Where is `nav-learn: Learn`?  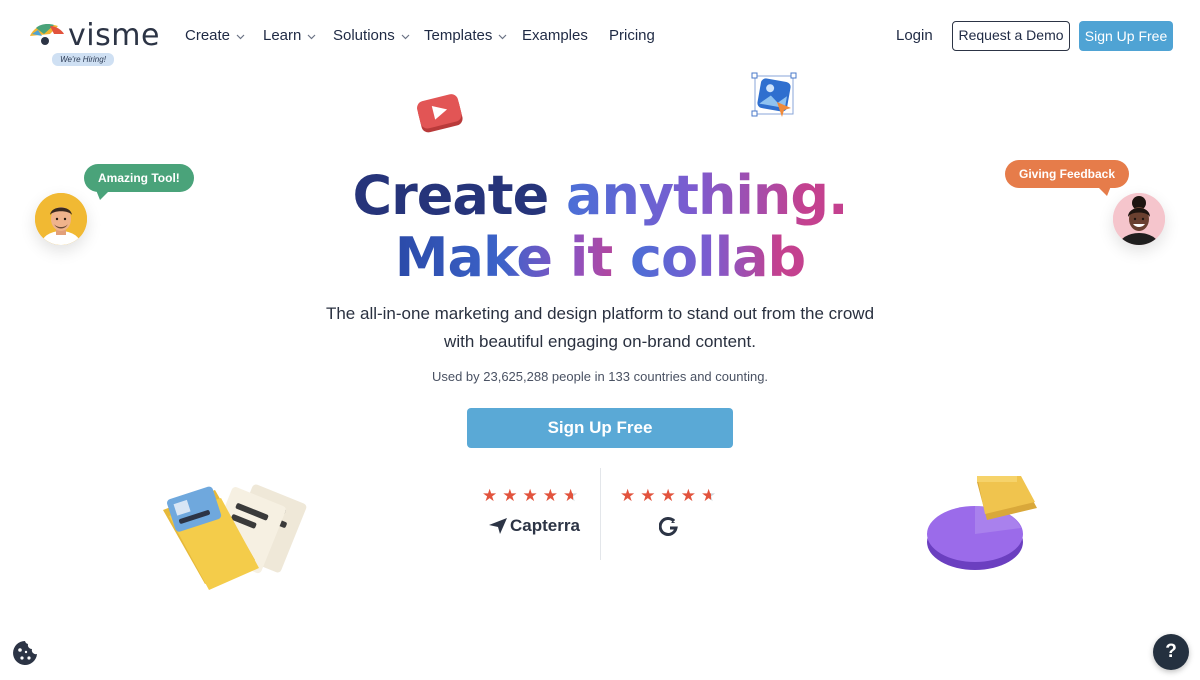
nav-learn: Learn is located at coordinates (289, 35).